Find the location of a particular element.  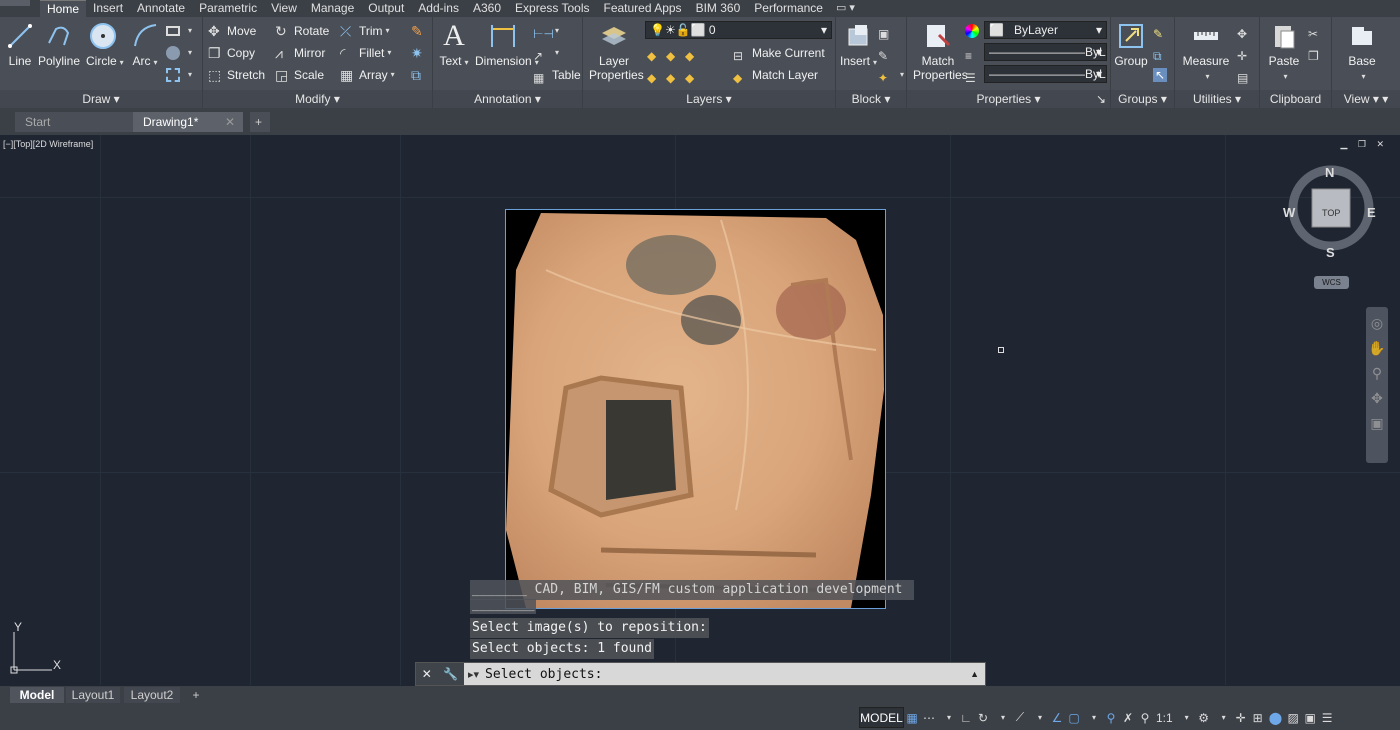

start-tab: Start is located at coordinates (74, 122).